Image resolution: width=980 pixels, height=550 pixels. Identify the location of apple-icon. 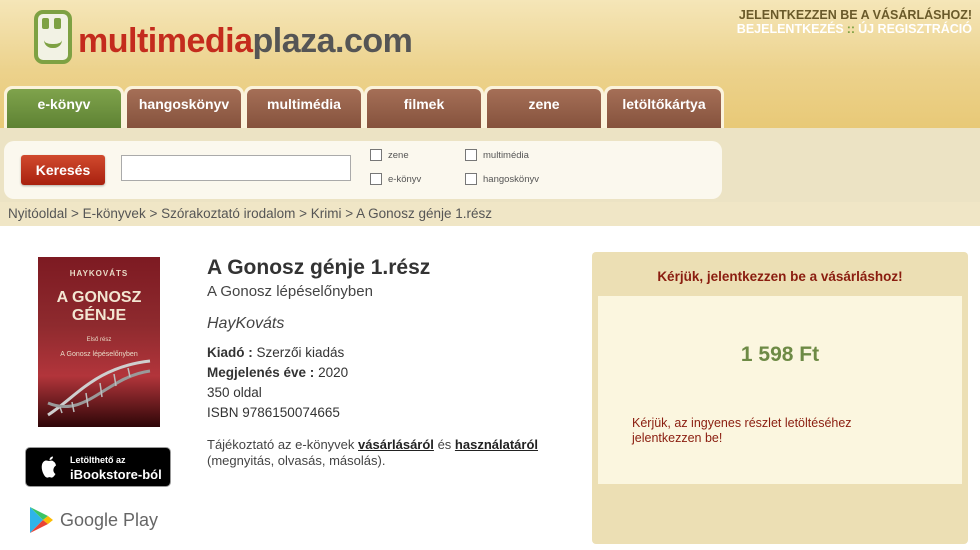
(48, 467).